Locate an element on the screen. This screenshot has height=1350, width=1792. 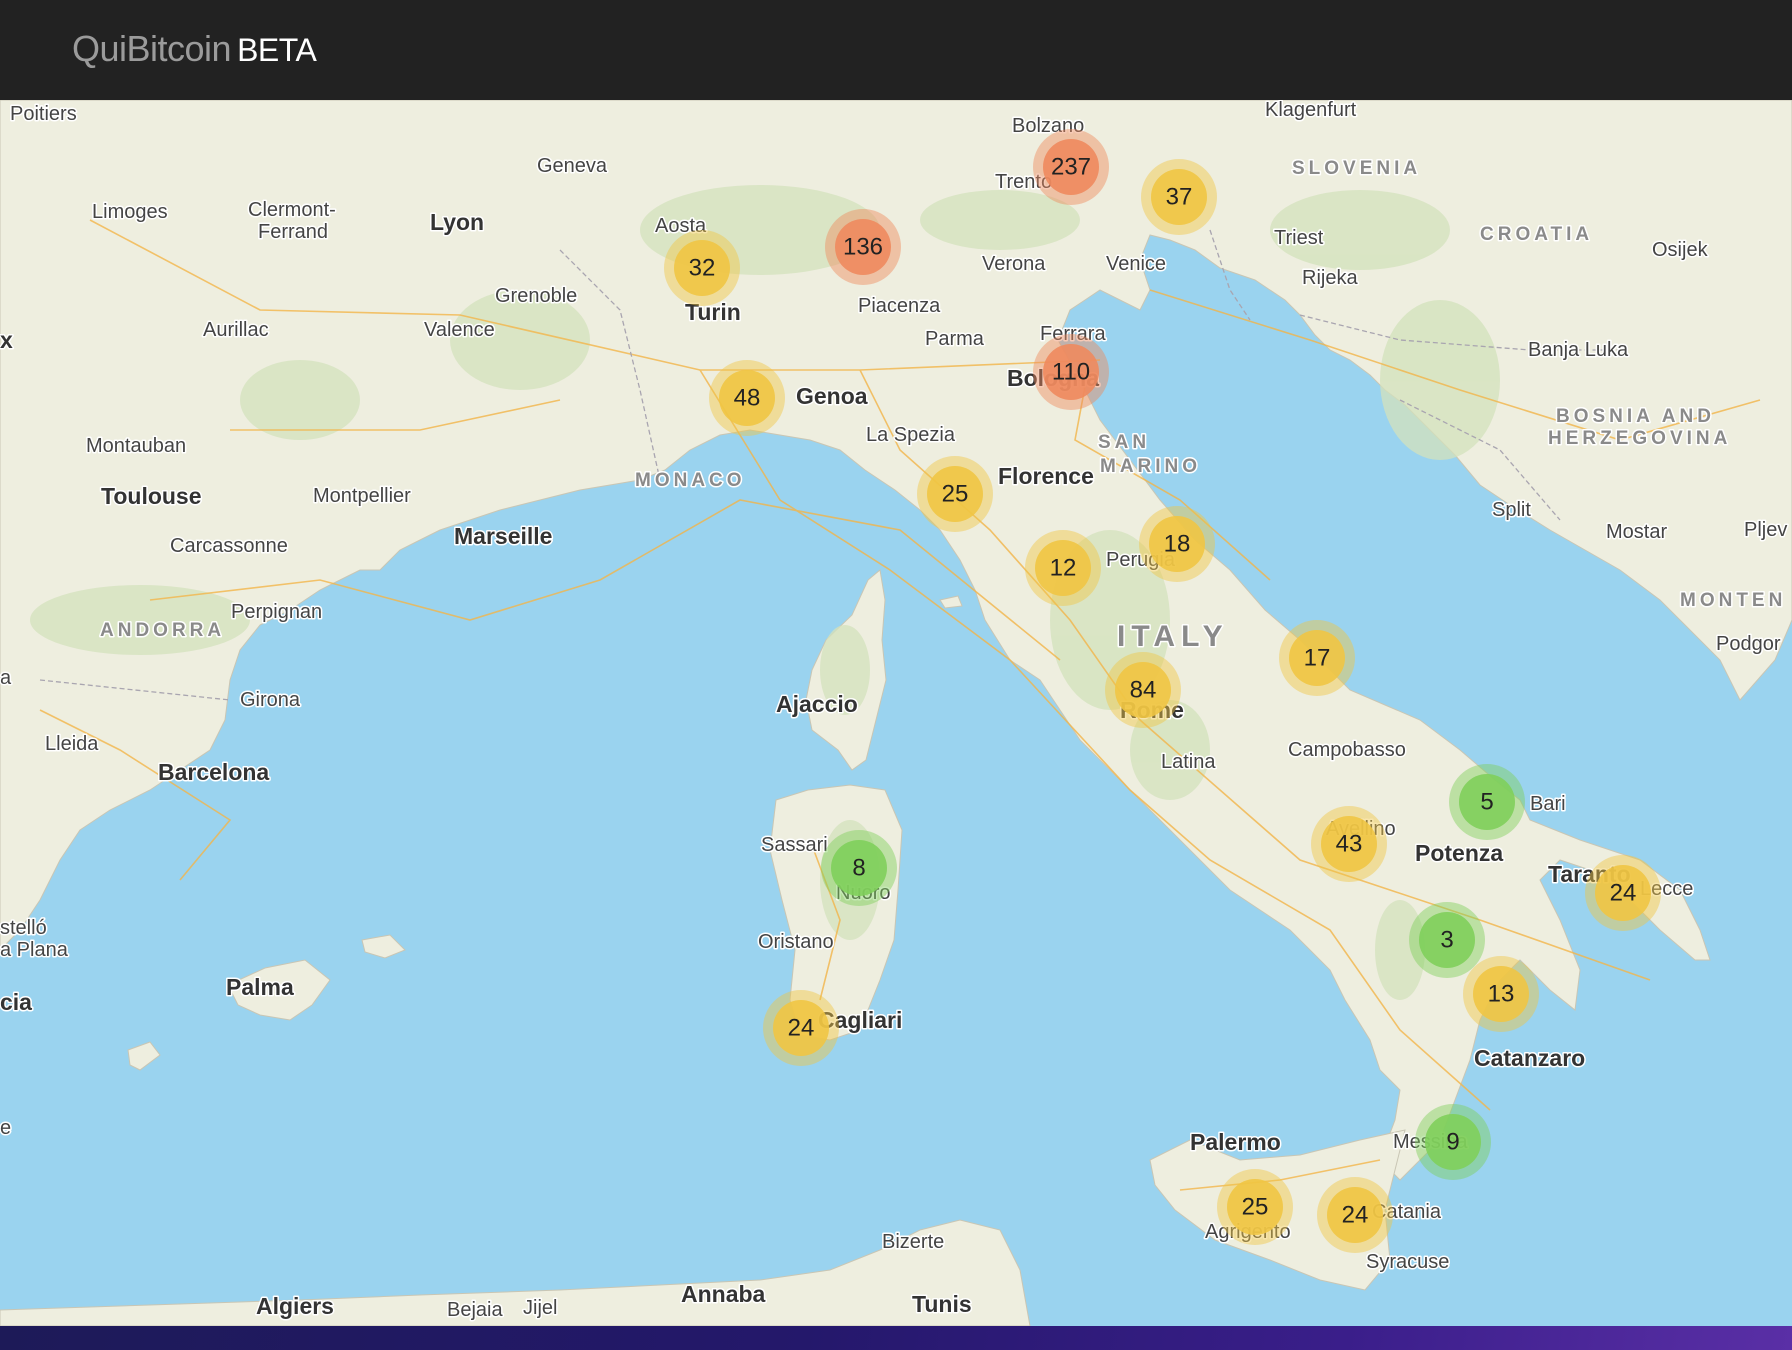
label-city: Verona is located at coordinates (1014, 264).